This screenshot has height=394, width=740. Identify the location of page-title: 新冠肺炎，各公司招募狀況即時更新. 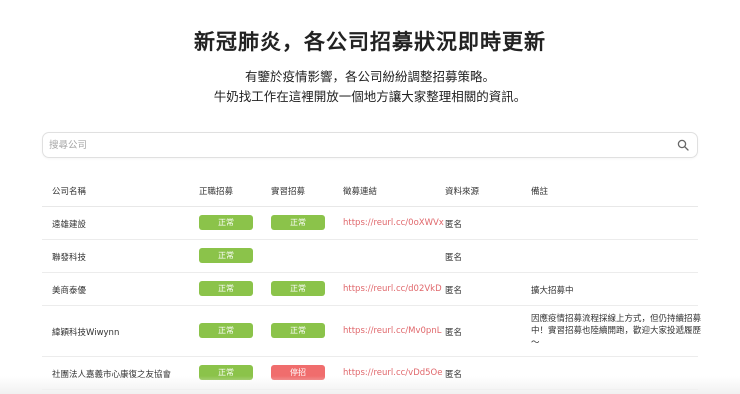
(370, 42).